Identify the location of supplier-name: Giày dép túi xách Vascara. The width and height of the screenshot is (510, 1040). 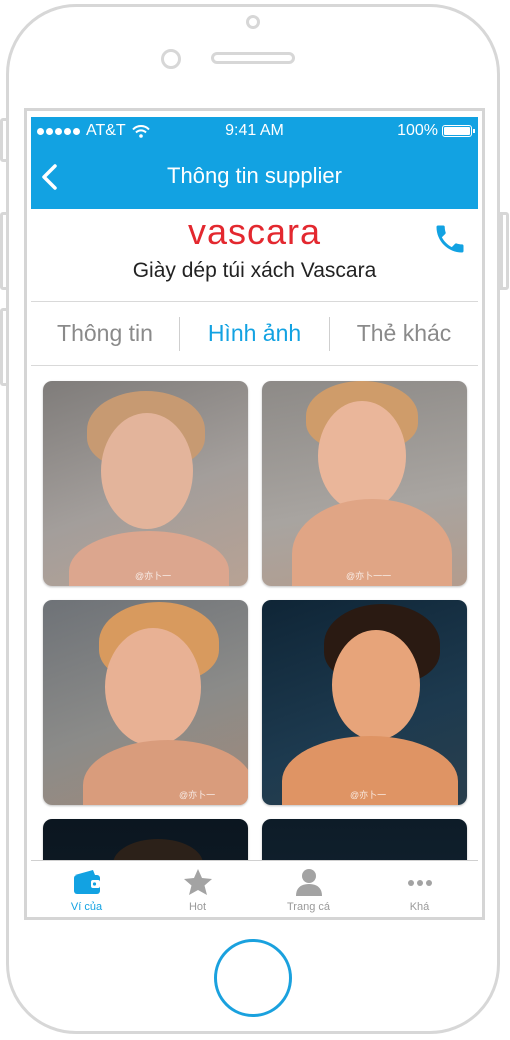
(254, 270).